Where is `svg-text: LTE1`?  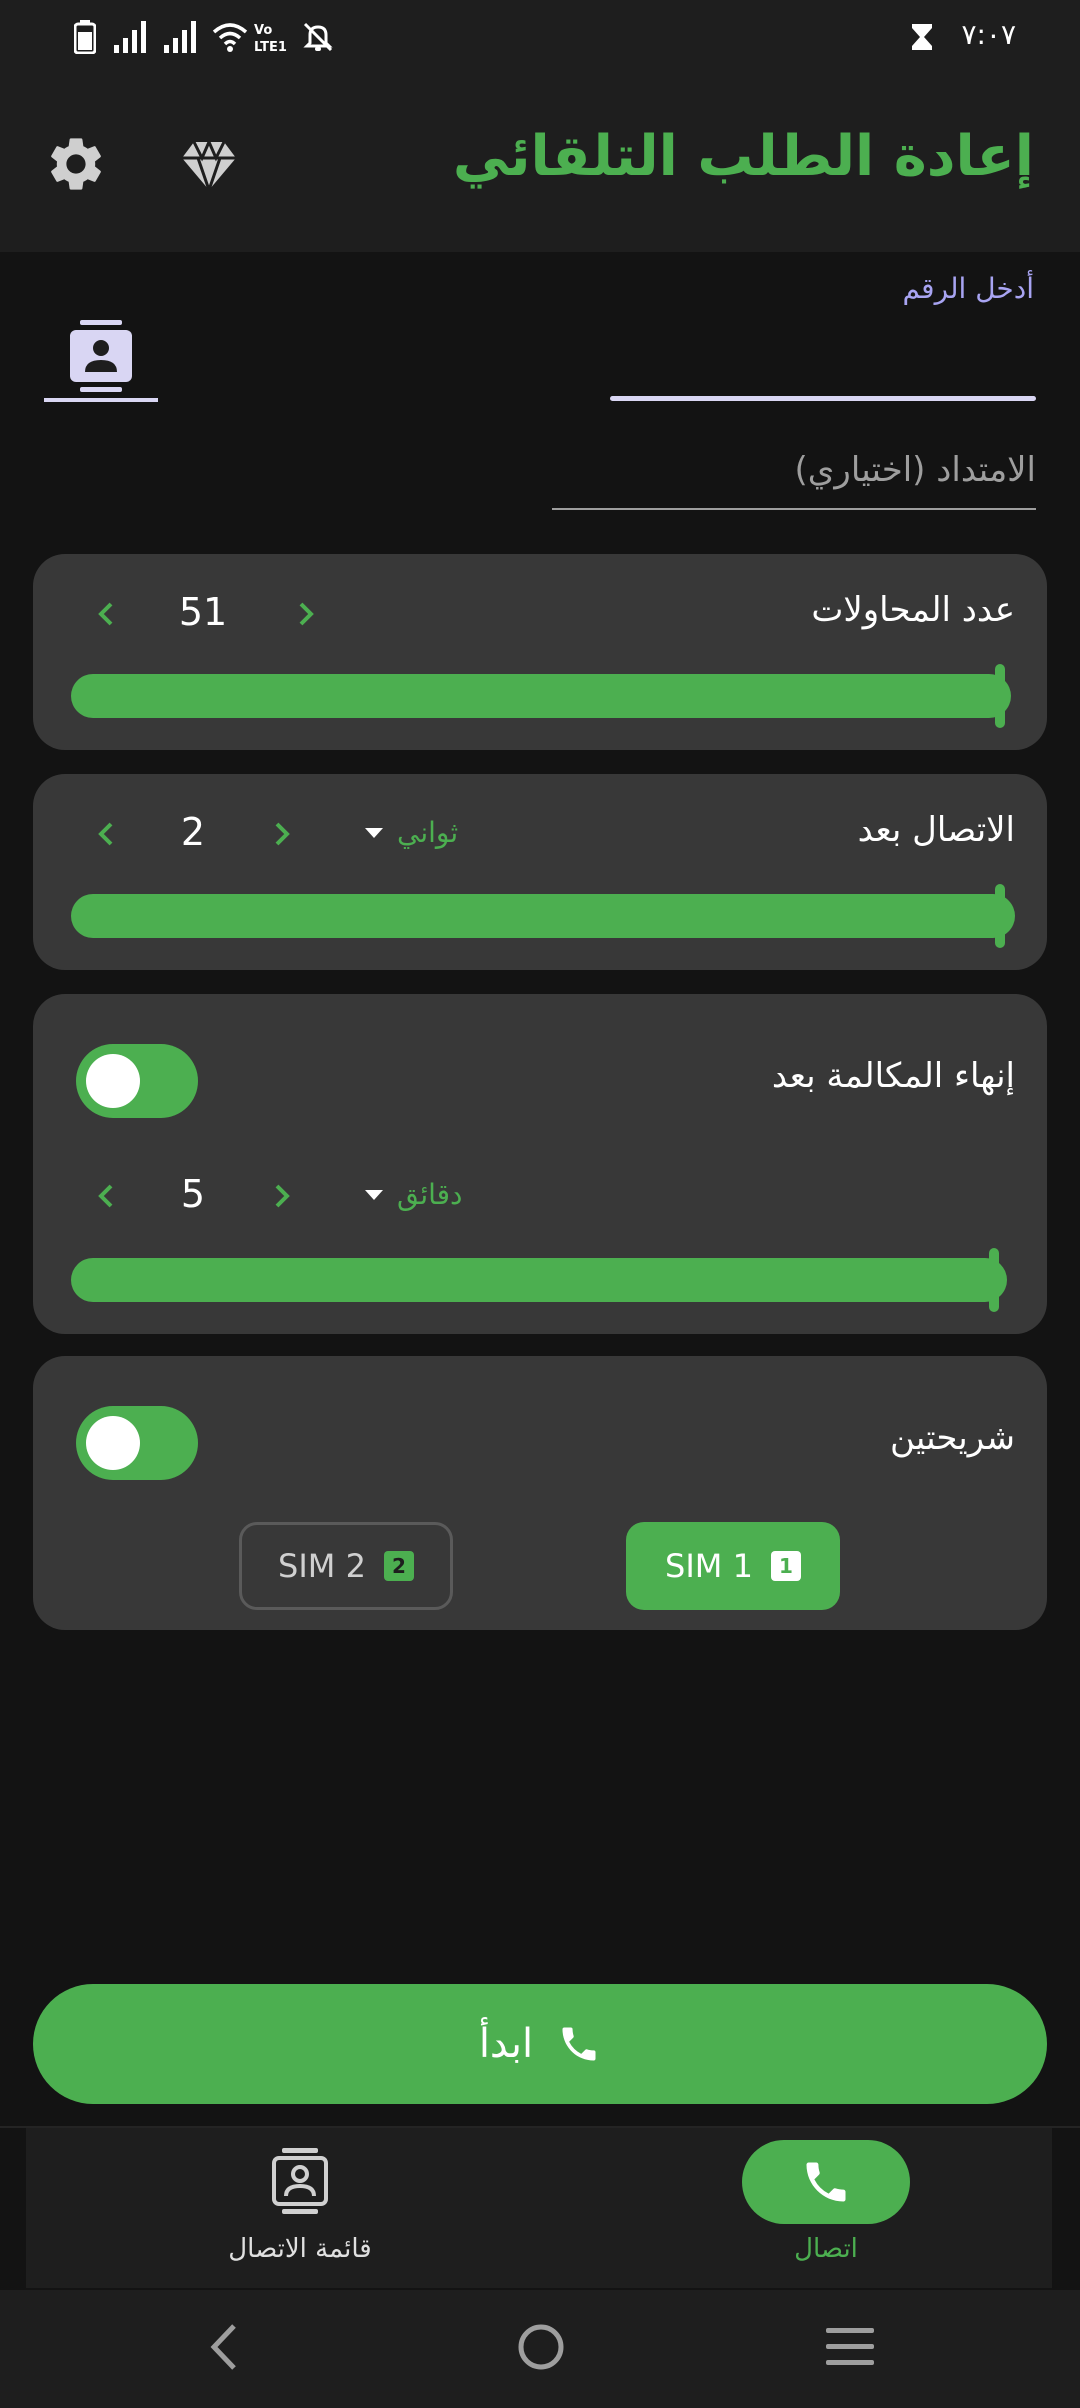
svg-text: LTE1 is located at coordinates (270, 47).